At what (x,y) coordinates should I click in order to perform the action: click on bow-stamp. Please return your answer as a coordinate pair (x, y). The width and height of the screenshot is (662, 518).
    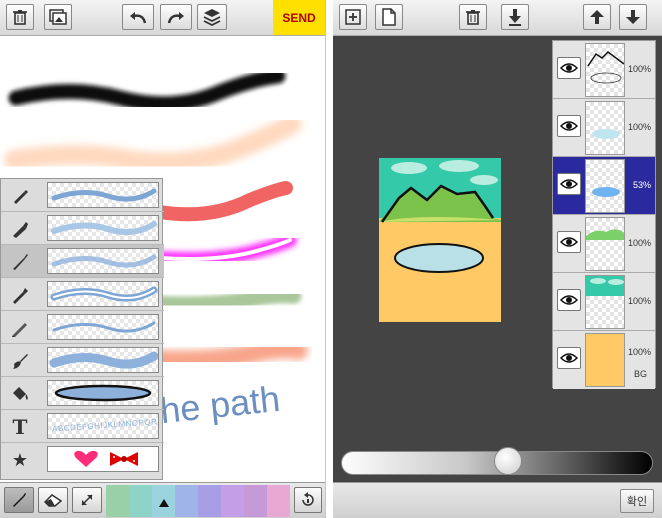
    Looking at the image, I should click on (124, 459).